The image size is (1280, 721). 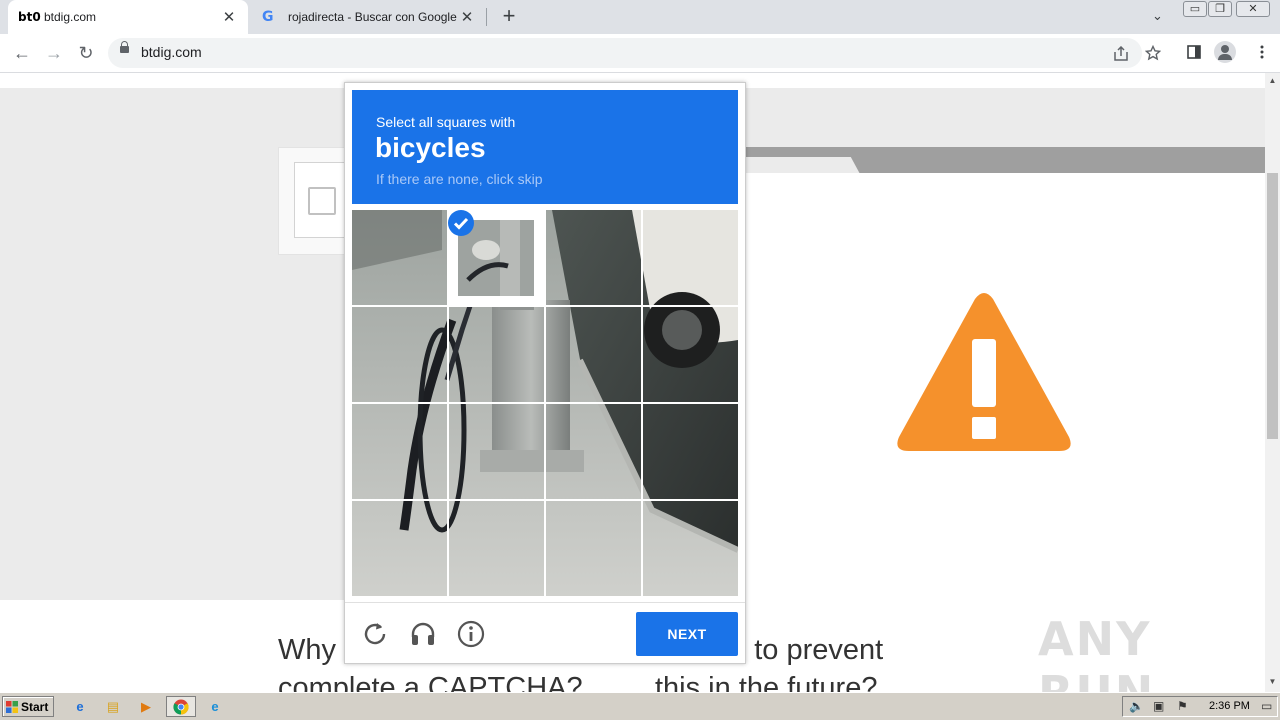 I want to click on chrome-icon, so click(x=181, y=706).